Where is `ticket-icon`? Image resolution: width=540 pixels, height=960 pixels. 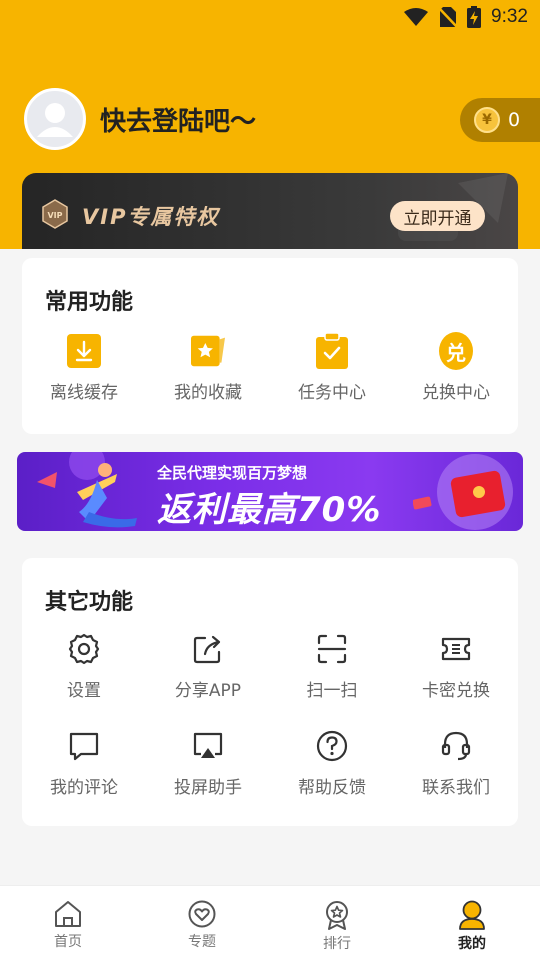
ticket-icon is located at coordinates (456, 649).